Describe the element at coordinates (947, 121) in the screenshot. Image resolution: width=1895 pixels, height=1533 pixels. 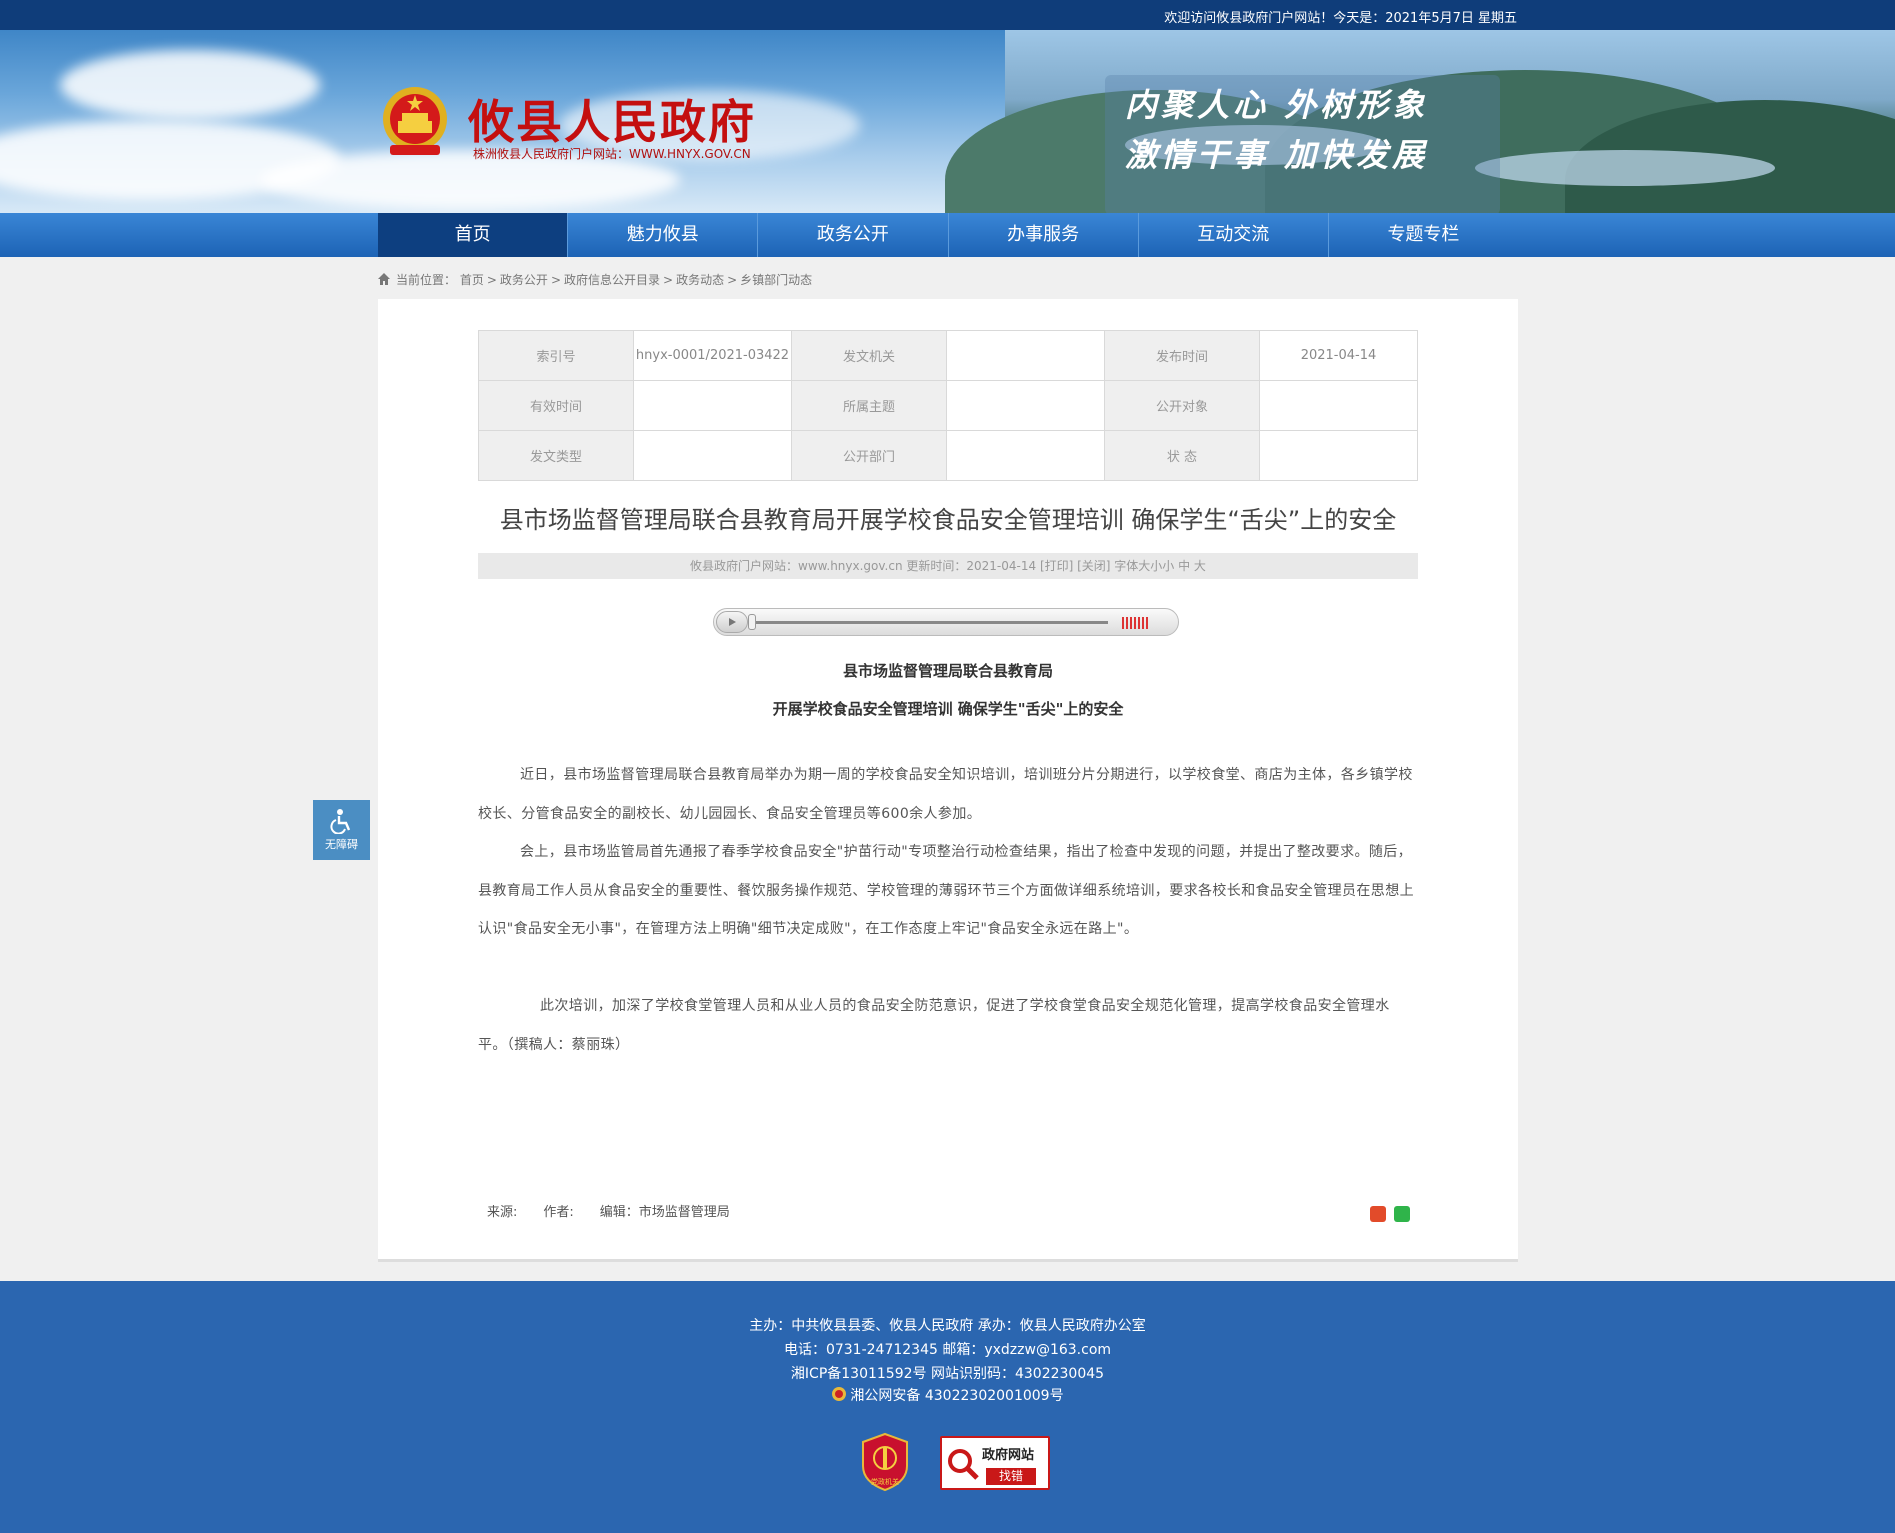
I see `header-banner: 内聚人心 外树形象 激情干事 加快发展` at that location.